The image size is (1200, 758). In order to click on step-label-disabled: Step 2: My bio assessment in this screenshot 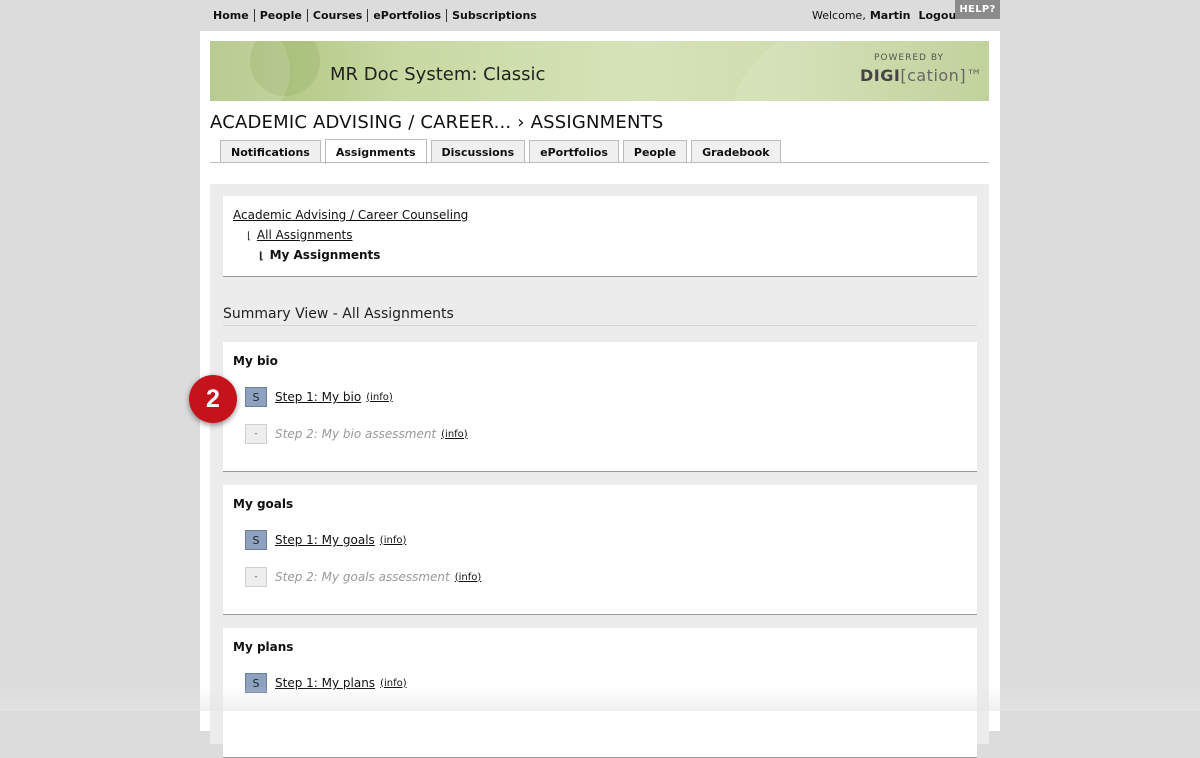, I will do `click(356, 434)`.